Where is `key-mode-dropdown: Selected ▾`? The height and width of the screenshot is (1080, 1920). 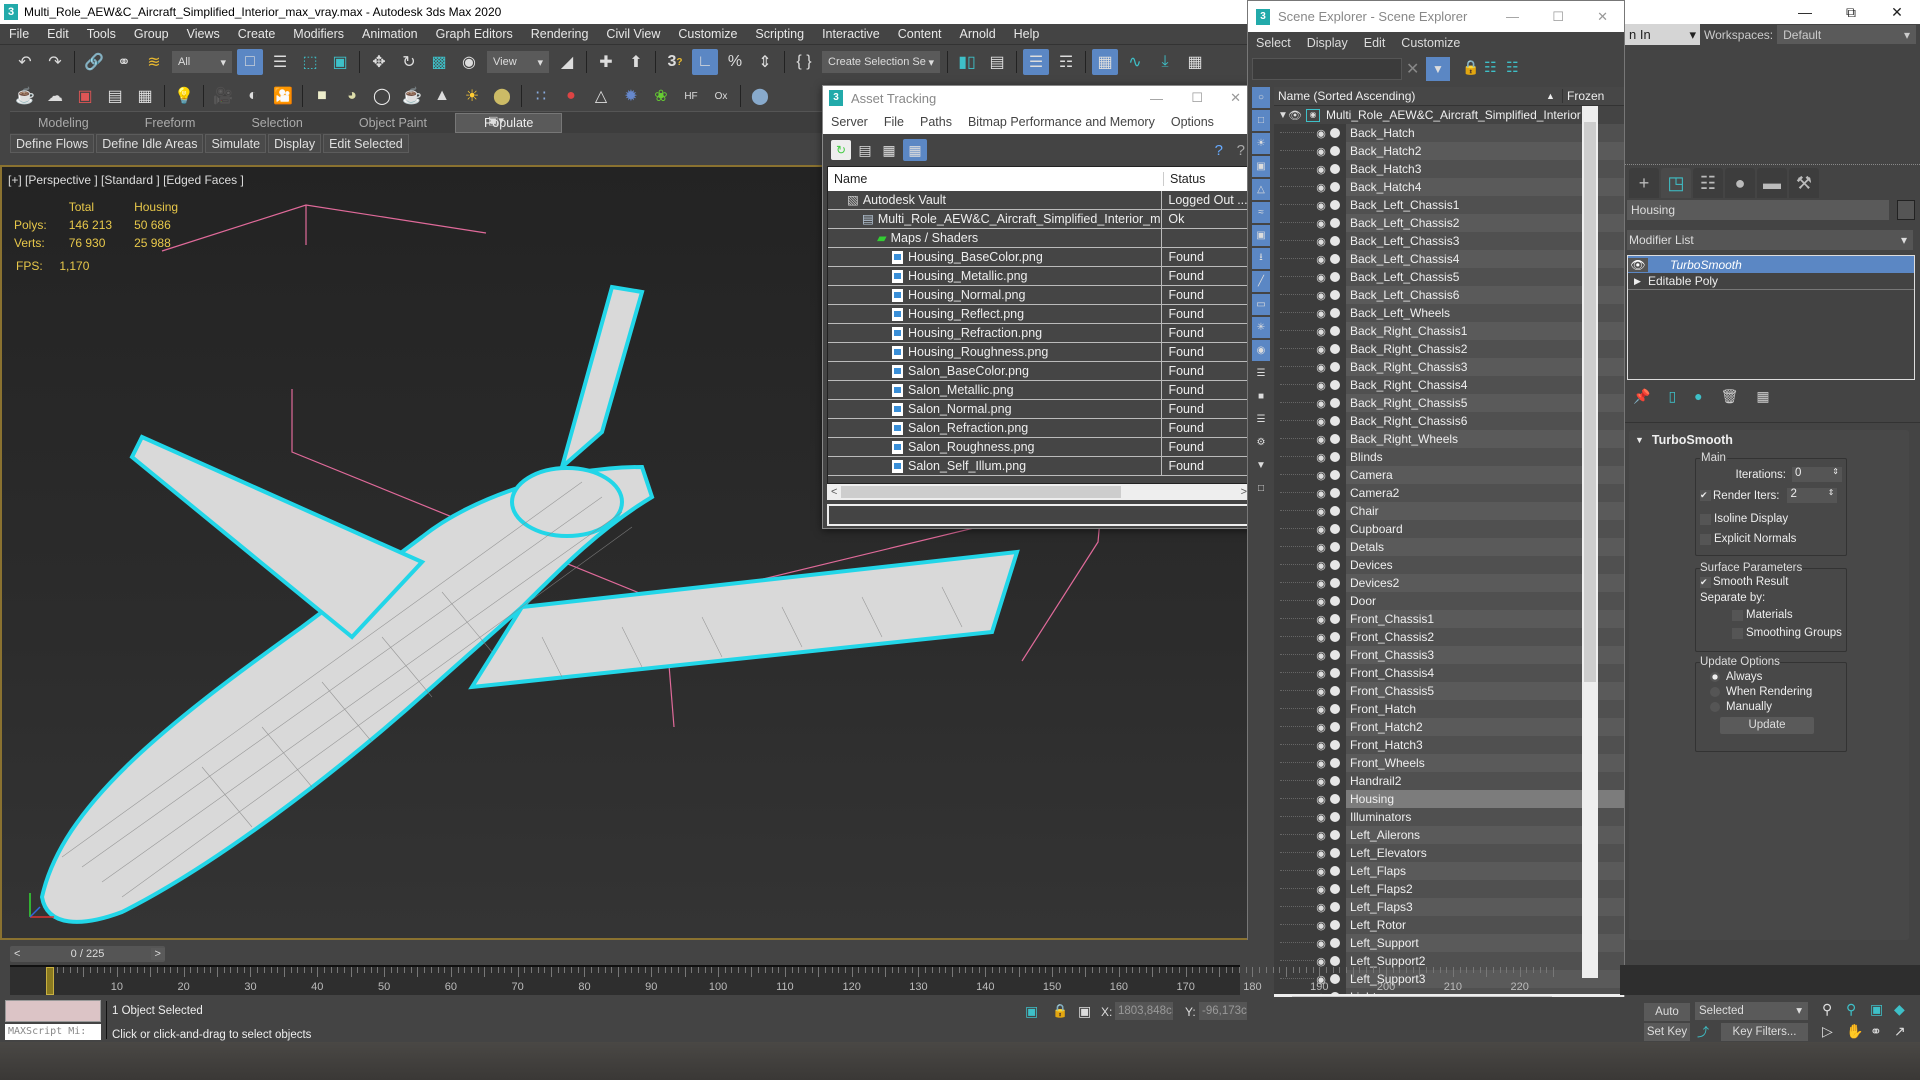 key-mode-dropdown: Selected ▾ is located at coordinates (1751, 1011).